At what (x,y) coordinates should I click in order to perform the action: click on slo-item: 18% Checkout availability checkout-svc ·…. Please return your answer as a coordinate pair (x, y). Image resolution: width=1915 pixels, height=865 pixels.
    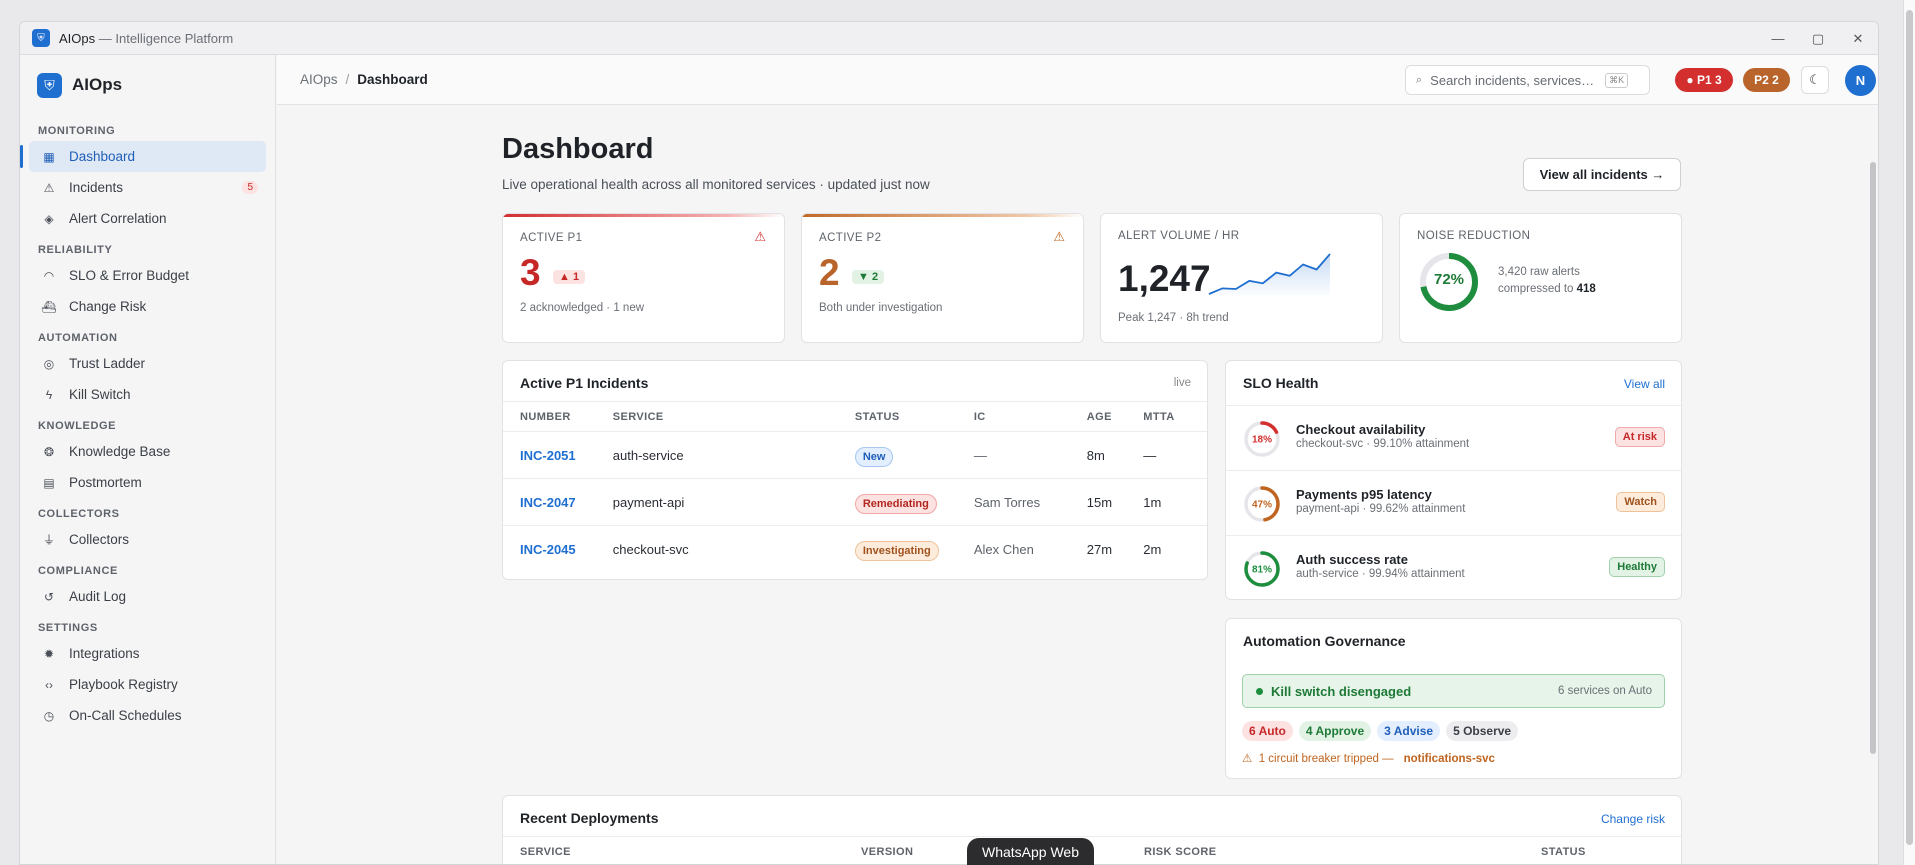
    Looking at the image, I should click on (1453, 437).